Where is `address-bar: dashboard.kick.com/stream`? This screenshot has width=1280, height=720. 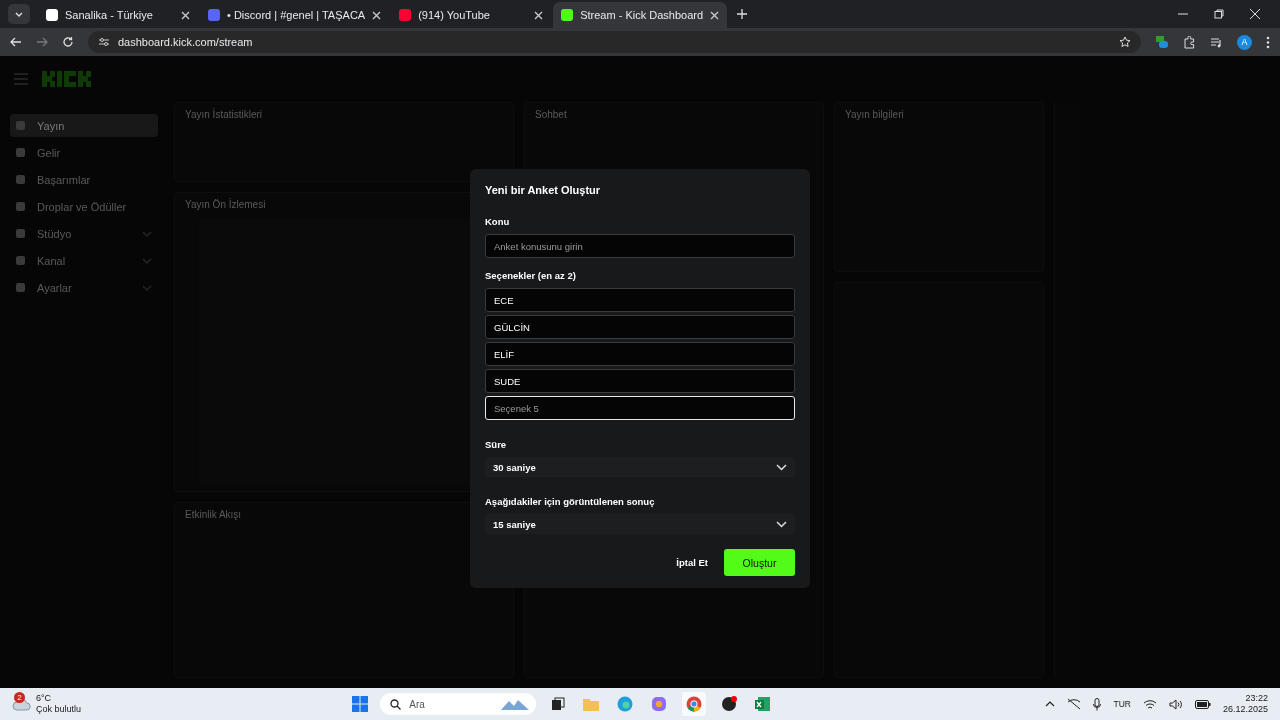
address-bar: dashboard.kick.com/stream is located at coordinates (614, 42).